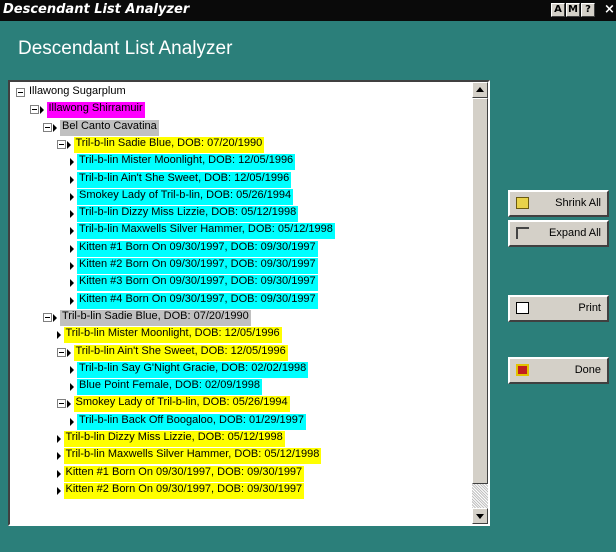 Image resolution: width=616 pixels, height=552 pixels. Describe the element at coordinates (573, 10) in the screenshot. I see `title-button-m: M` at that location.